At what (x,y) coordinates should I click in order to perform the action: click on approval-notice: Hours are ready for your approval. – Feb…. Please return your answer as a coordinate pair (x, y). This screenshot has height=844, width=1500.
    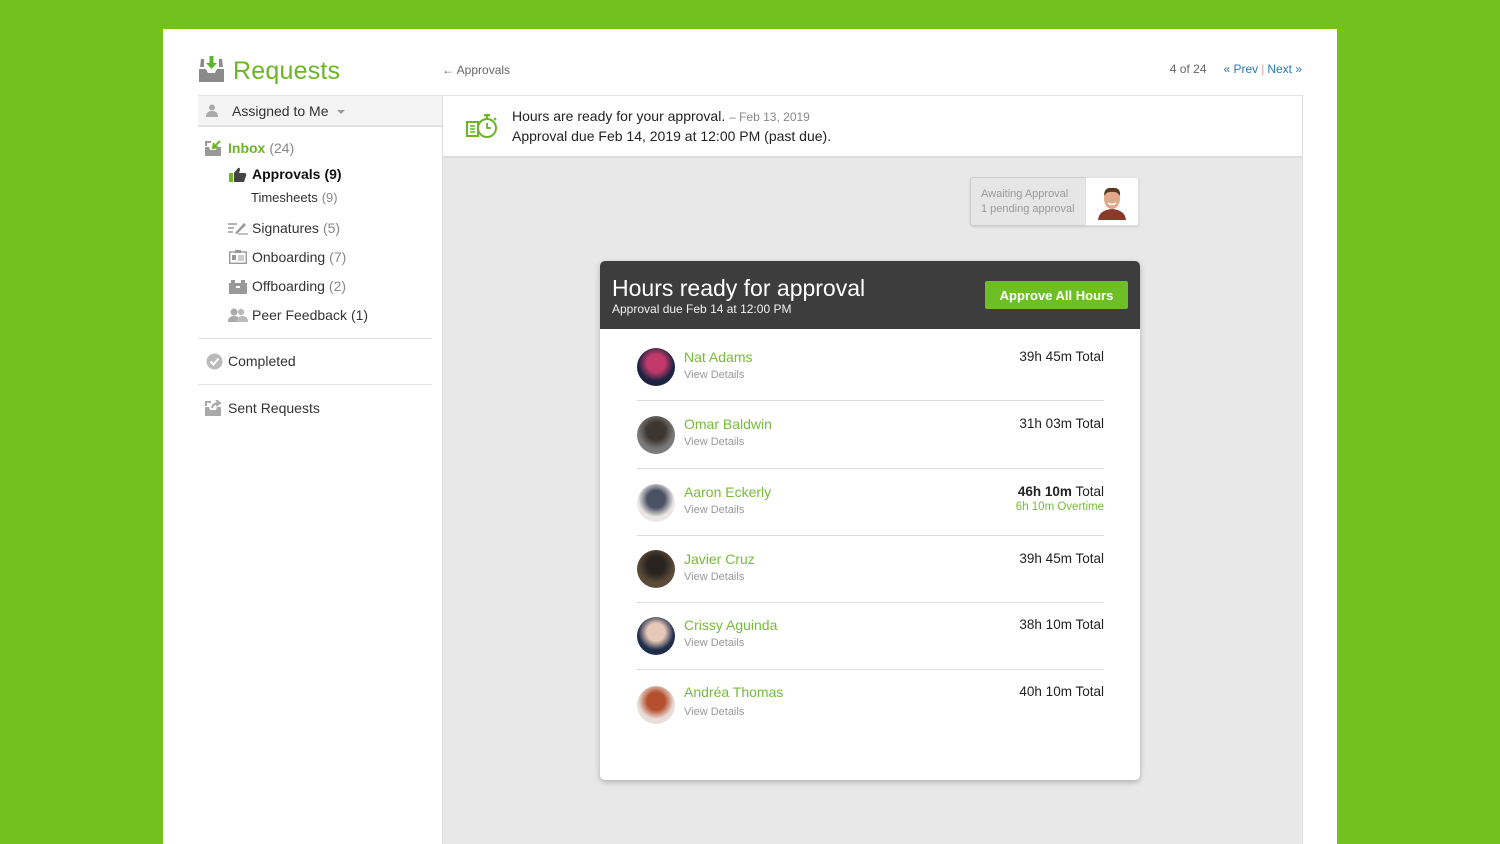
    Looking at the image, I should click on (872, 126).